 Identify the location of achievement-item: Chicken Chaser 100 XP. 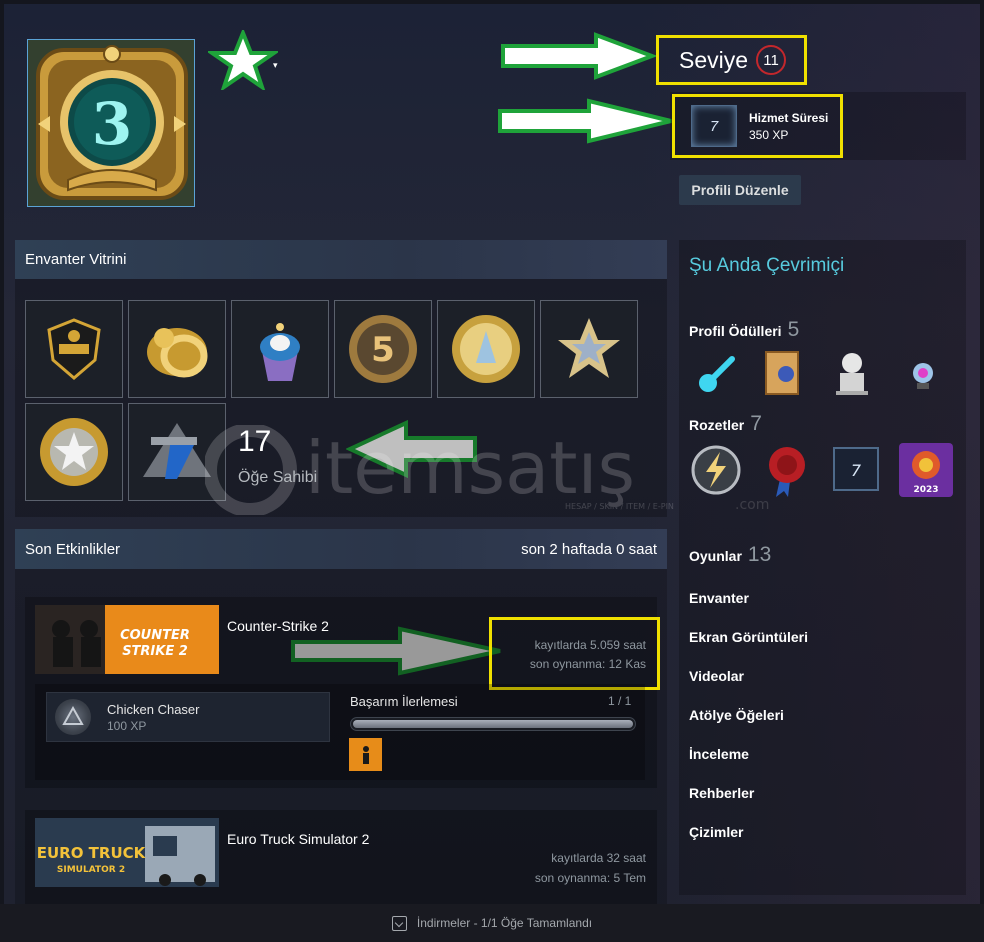
(188, 717).